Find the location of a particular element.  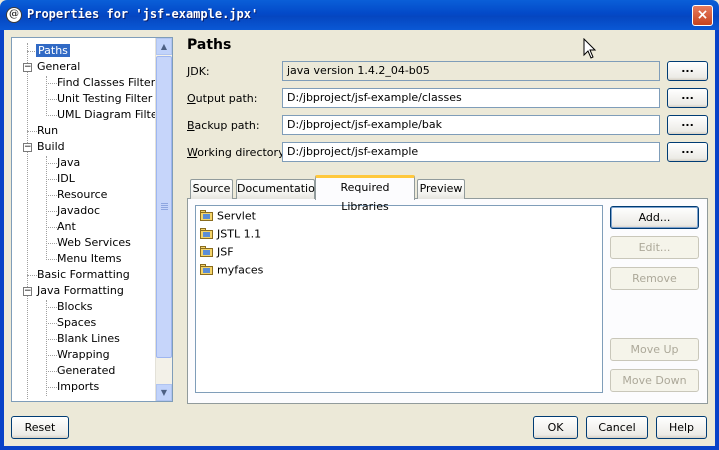

tree-item-label: Resource is located at coordinates (82, 194).